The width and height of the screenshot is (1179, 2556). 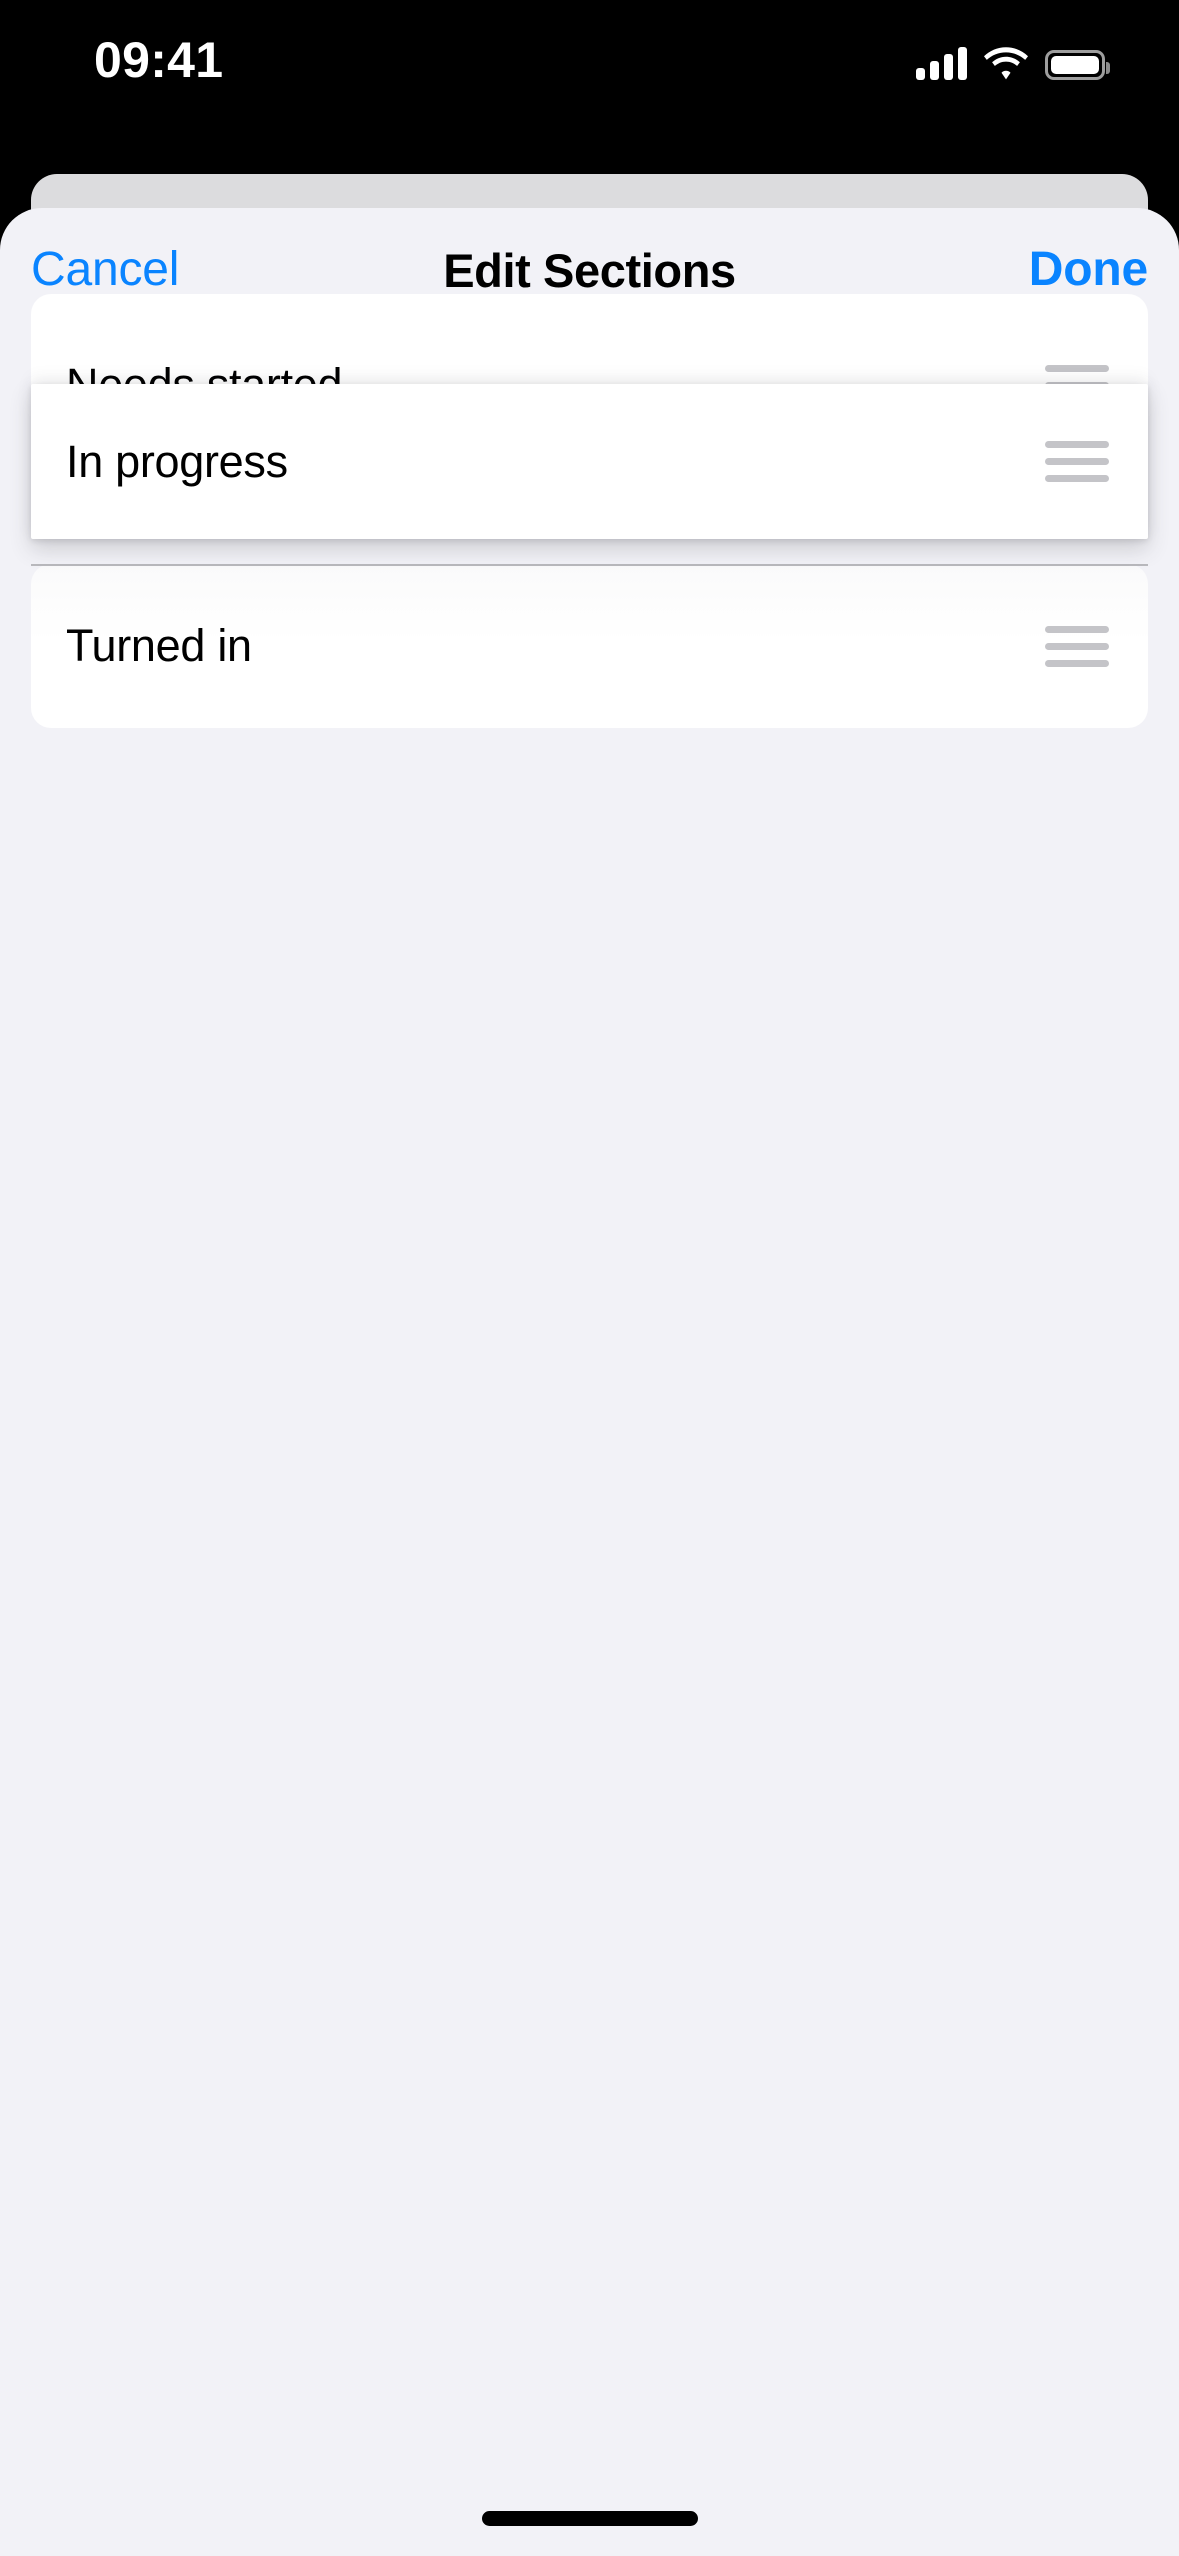 I want to click on cellular-signal-icon, so click(x=941, y=63).